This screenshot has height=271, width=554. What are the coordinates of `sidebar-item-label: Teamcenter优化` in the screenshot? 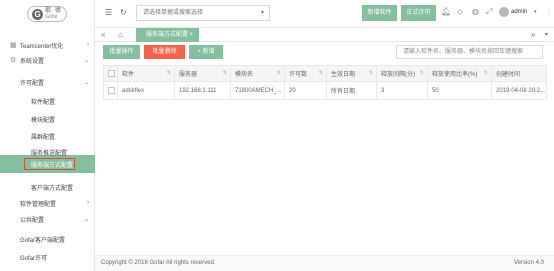 It's located at (42, 46).